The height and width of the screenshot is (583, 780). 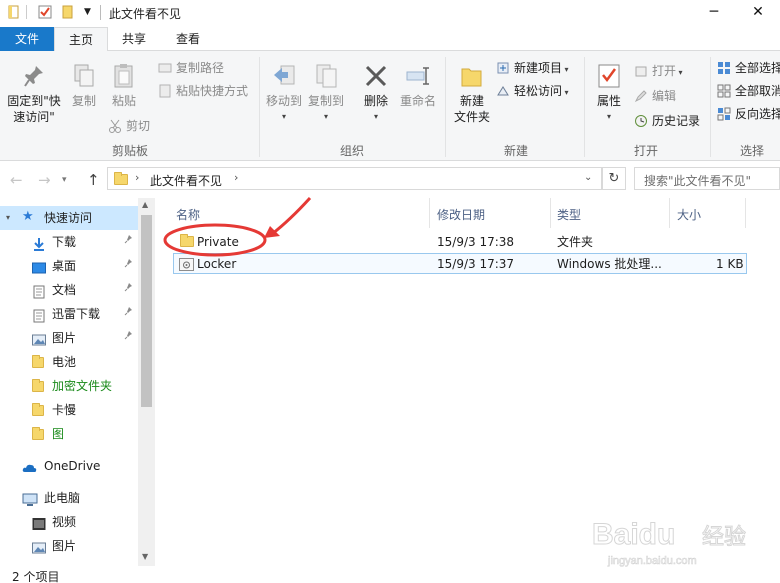 What do you see at coordinates (138, 126) in the screenshot?
I see `cut-label: 剪切` at bounding box center [138, 126].